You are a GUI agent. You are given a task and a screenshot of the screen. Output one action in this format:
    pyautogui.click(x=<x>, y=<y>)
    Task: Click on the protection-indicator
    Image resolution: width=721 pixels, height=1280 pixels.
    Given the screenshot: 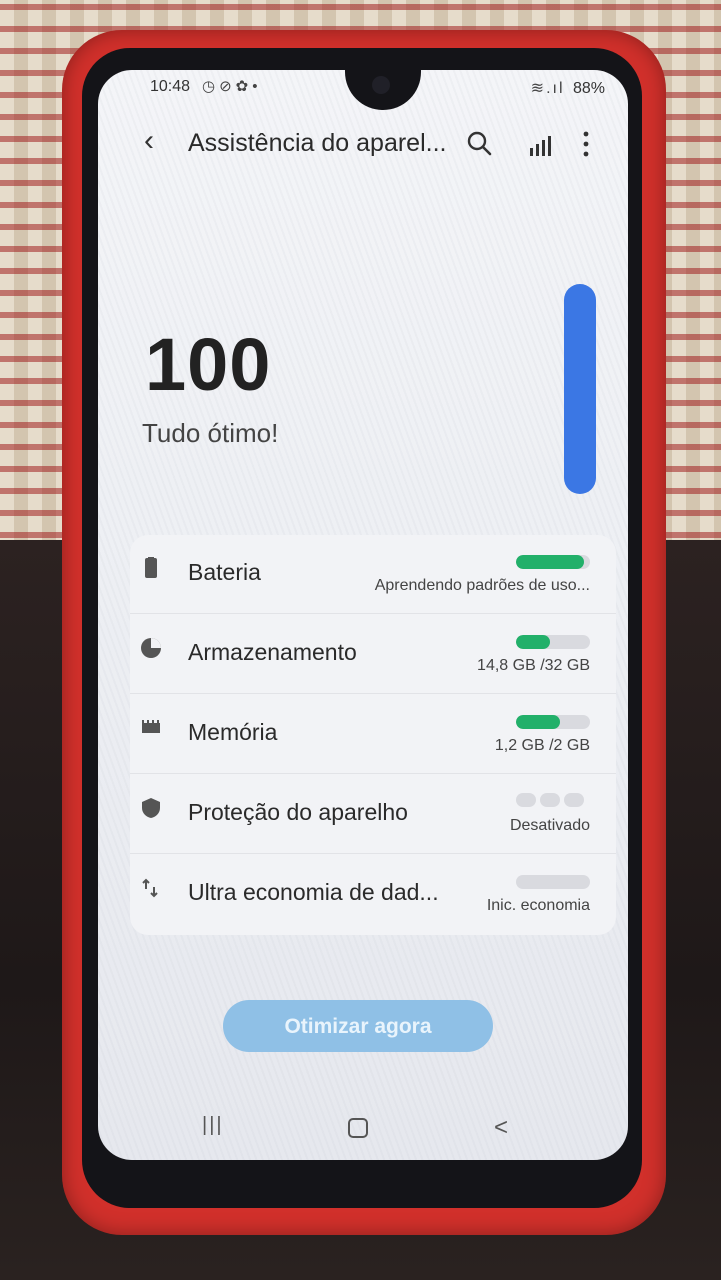 What is the action you would take?
    pyautogui.click(x=551, y=800)
    